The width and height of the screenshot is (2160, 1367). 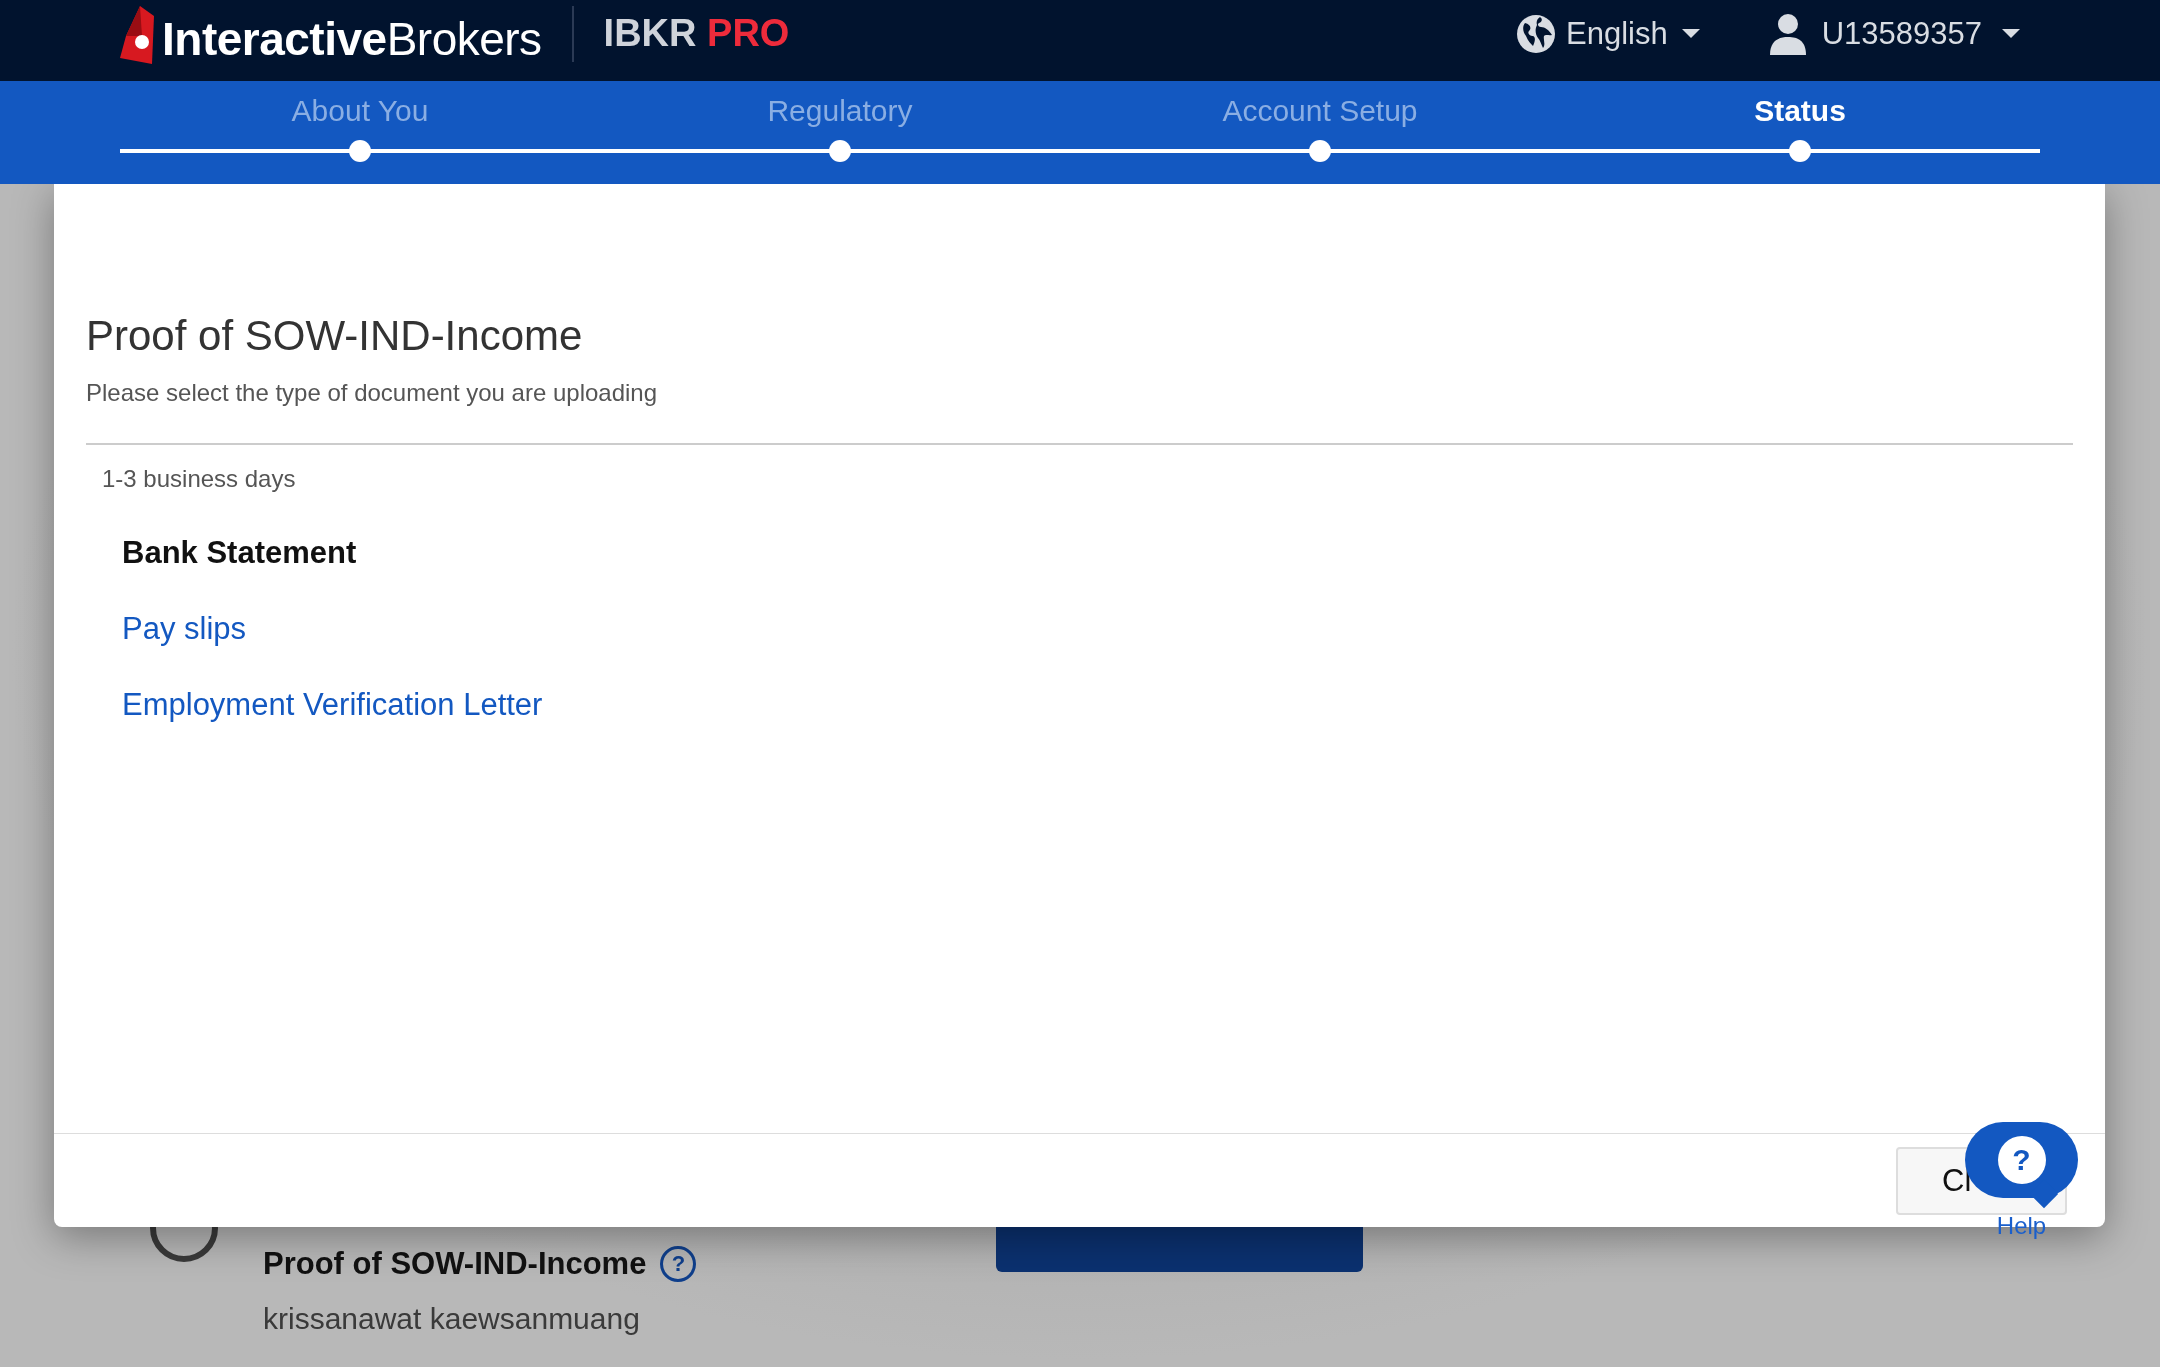 I want to click on modal-subtitle: Please select the type of document you are uploading, so click(x=372, y=393).